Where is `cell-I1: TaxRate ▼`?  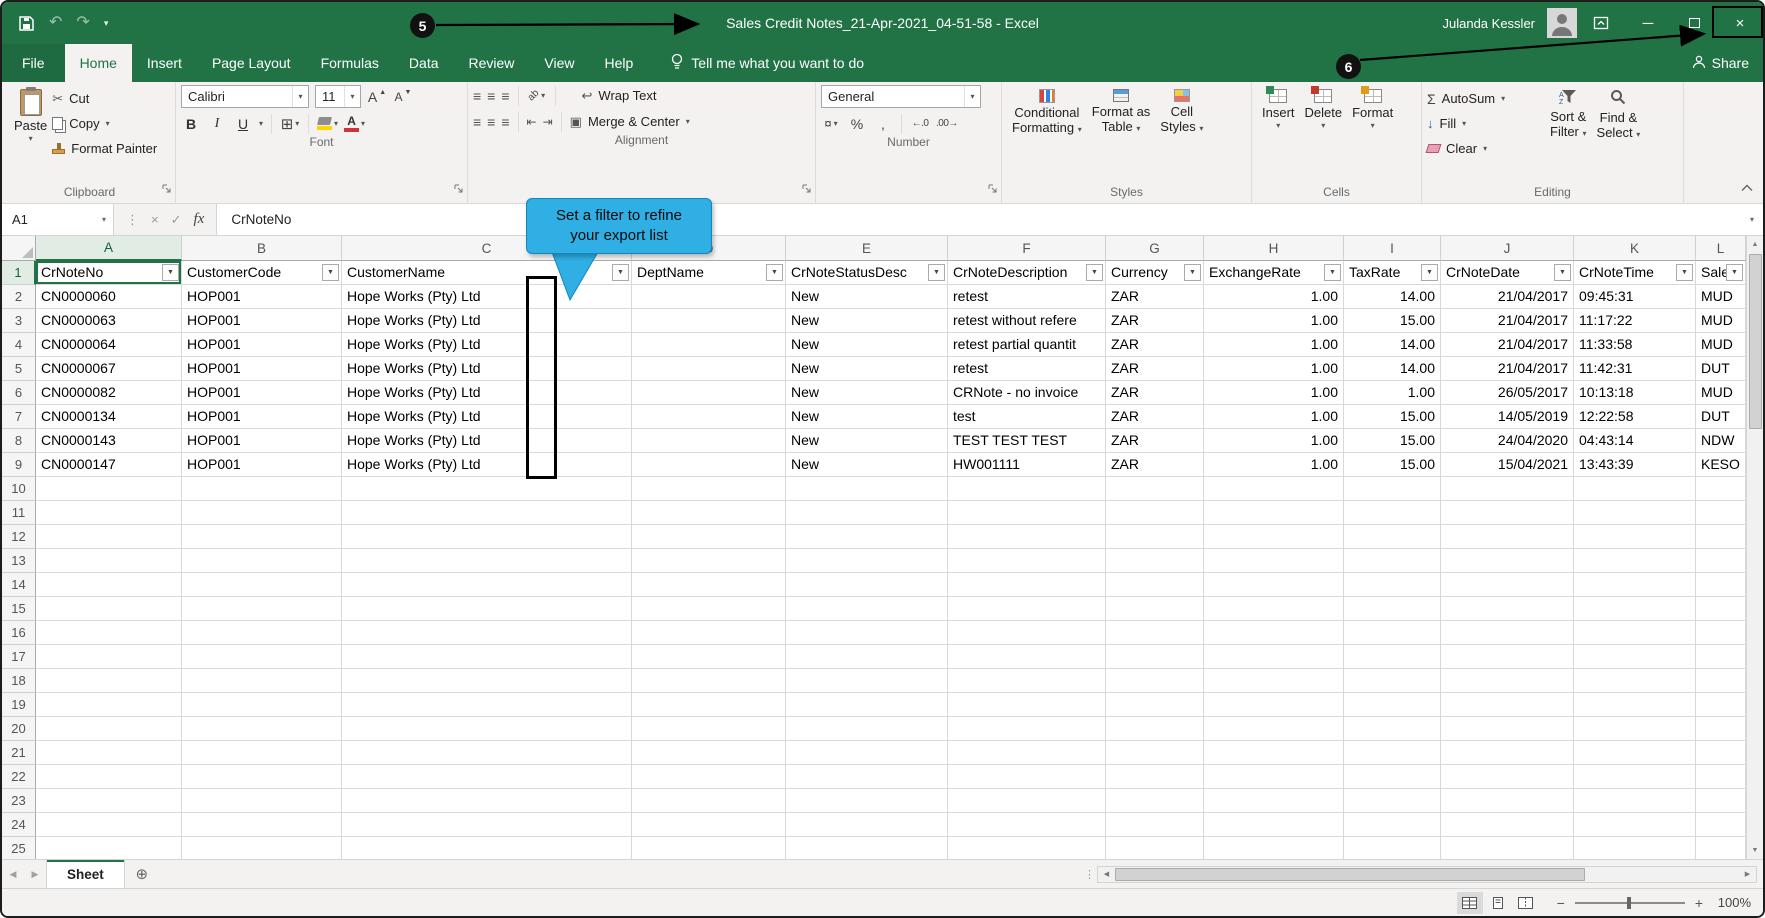 cell-I1: TaxRate ▼ is located at coordinates (1392, 273).